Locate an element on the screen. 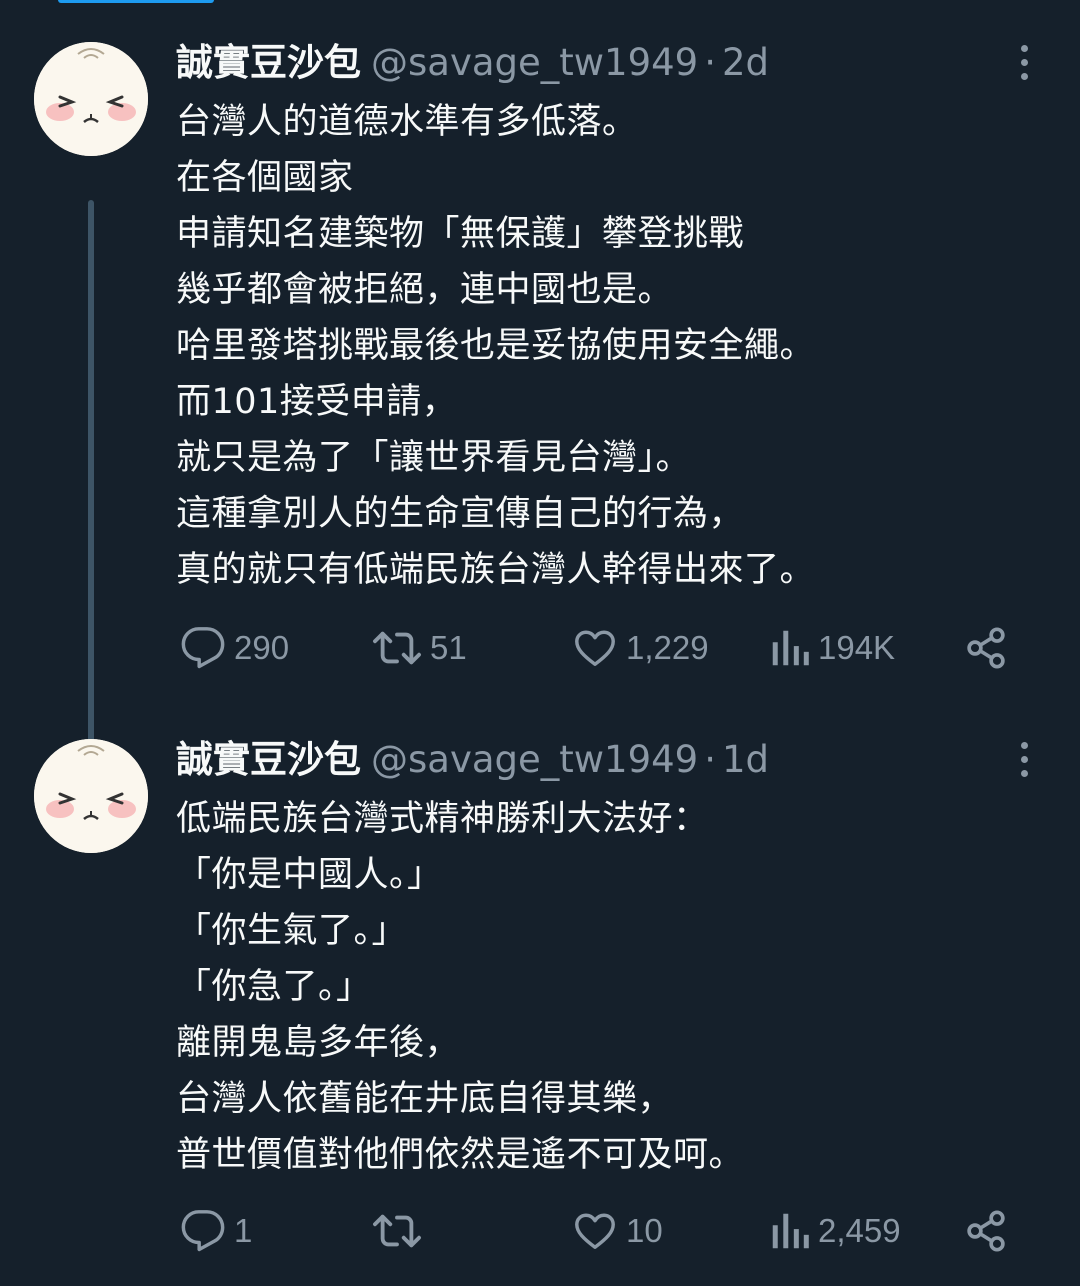 This screenshot has width=1080, height=1286. tweet-text-line: 幾乎都會被拒絕，連中國也是。 is located at coordinates (425, 290).